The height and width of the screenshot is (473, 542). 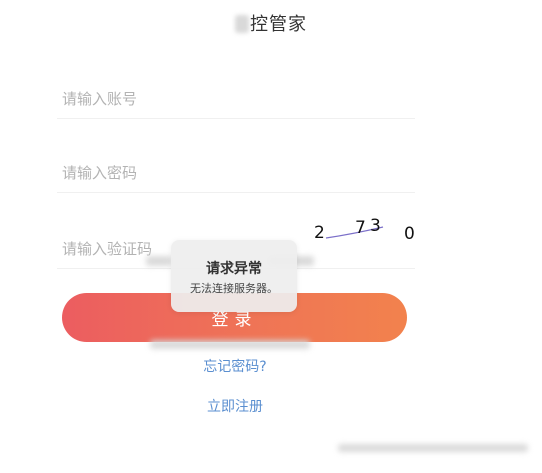 What do you see at coordinates (234, 269) in the screenshot?
I see `toast-title: 请求异常` at bounding box center [234, 269].